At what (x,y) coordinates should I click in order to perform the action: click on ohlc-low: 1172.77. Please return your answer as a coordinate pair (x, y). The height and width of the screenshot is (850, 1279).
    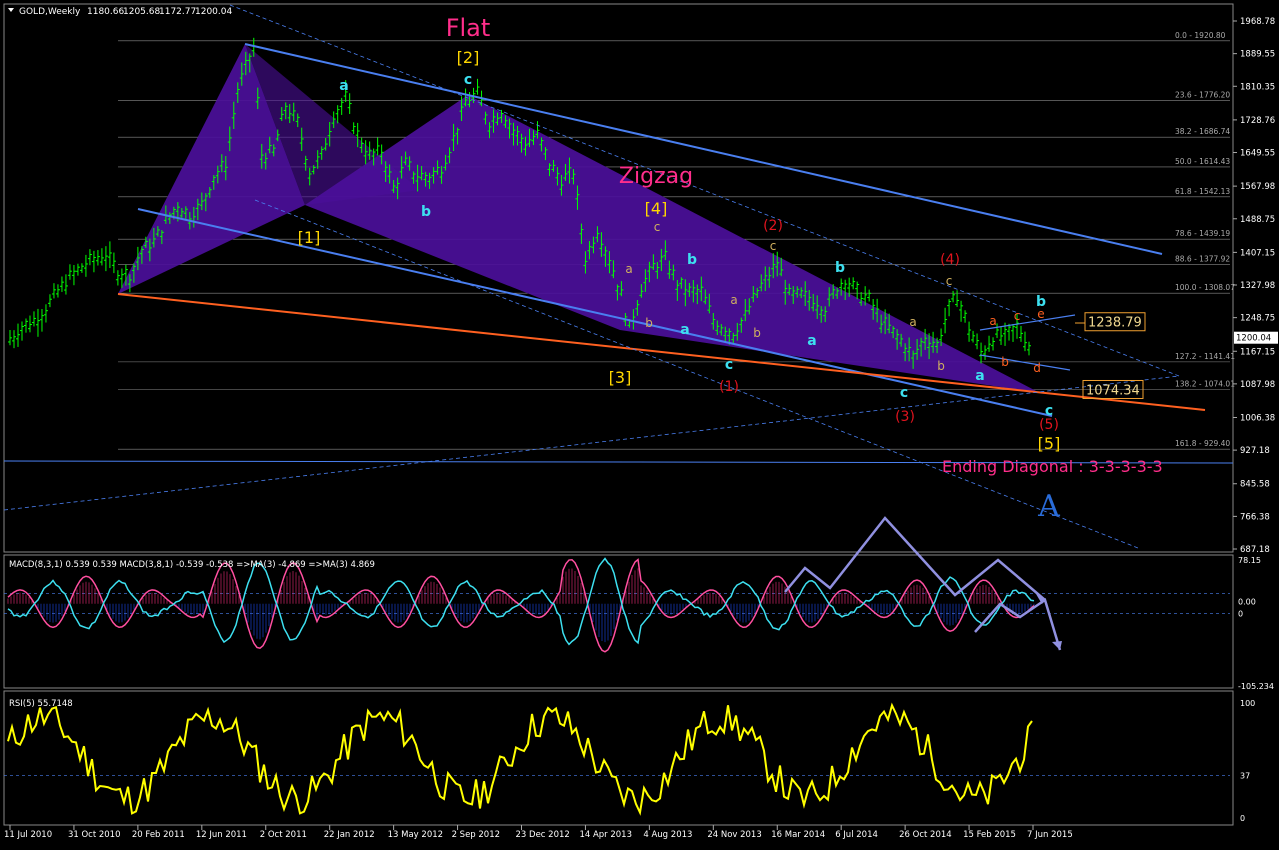
    Looking at the image, I should click on (177, 12).